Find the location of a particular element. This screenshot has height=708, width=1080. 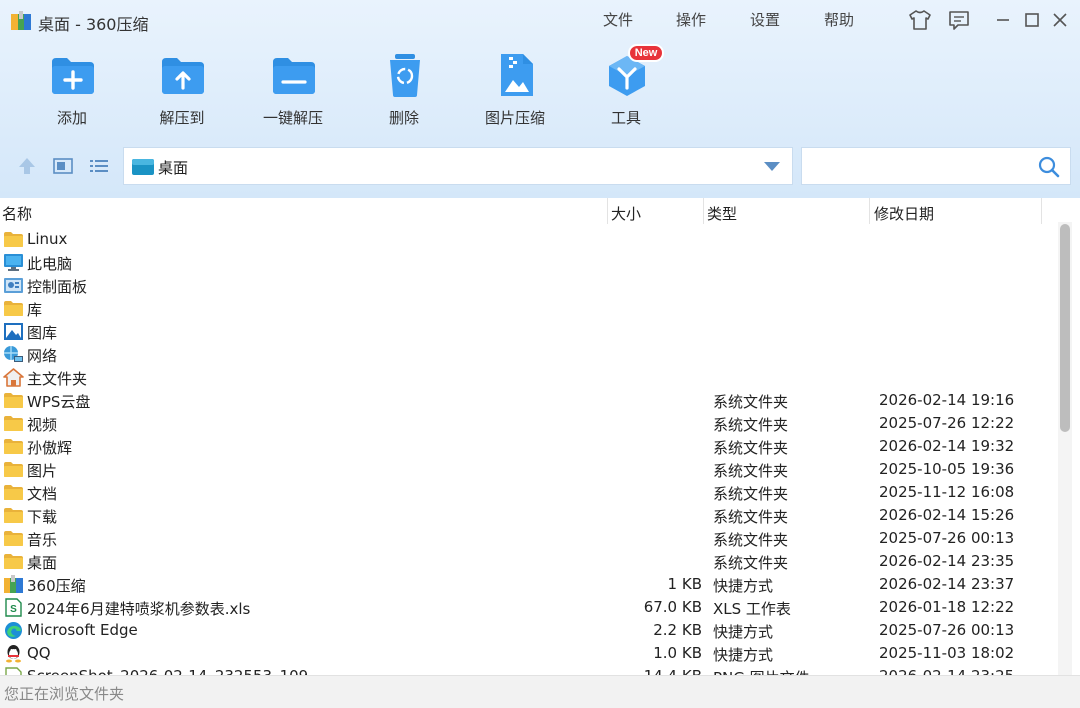

message-icon is located at coordinates (959, 20).